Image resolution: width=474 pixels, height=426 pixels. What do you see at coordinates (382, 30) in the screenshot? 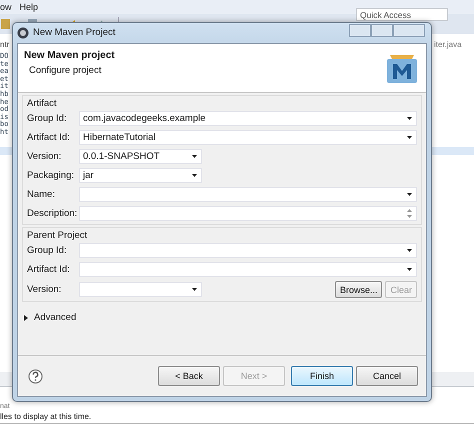
I see `maximize-button` at bounding box center [382, 30].